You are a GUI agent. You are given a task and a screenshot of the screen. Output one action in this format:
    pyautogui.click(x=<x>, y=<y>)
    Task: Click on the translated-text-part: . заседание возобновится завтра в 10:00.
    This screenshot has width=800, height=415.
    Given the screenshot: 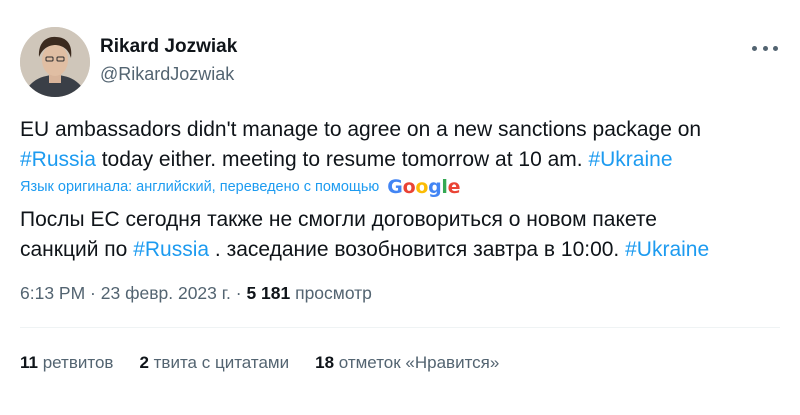 What is the action you would take?
    pyautogui.click(x=417, y=249)
    